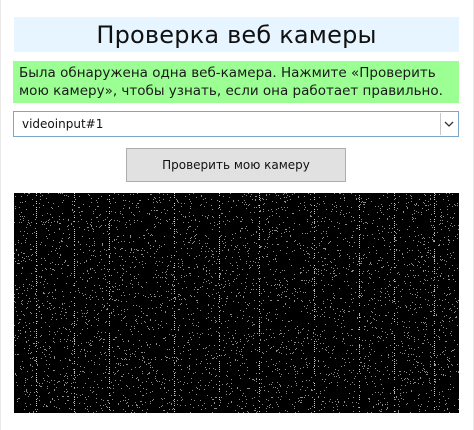 The height and width of the screenshot is (430, 474). Describe the element at coordinates (63, 124) in the screenshot. I see `camera-select-value: videoinput#1` at that location.